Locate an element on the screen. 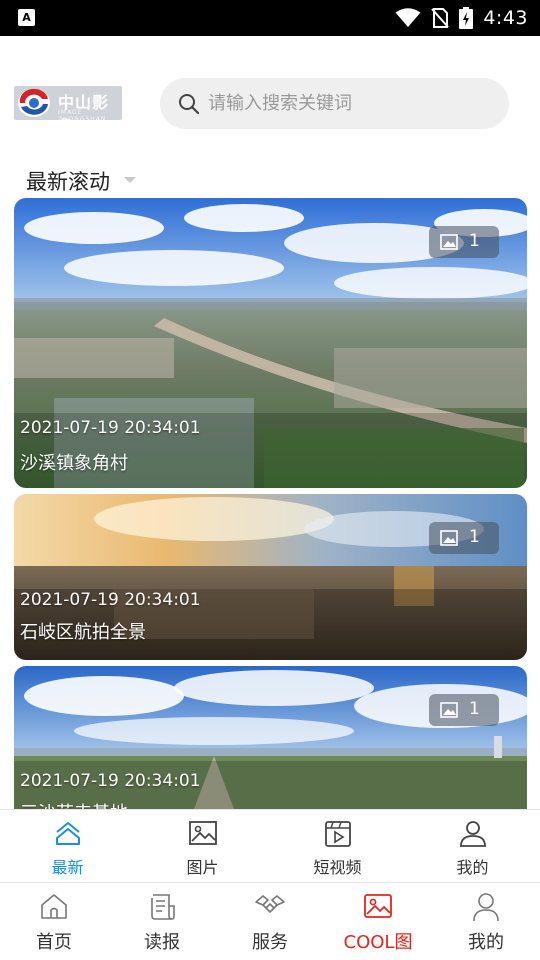  picture-icon is located at coordinates (202, 833).